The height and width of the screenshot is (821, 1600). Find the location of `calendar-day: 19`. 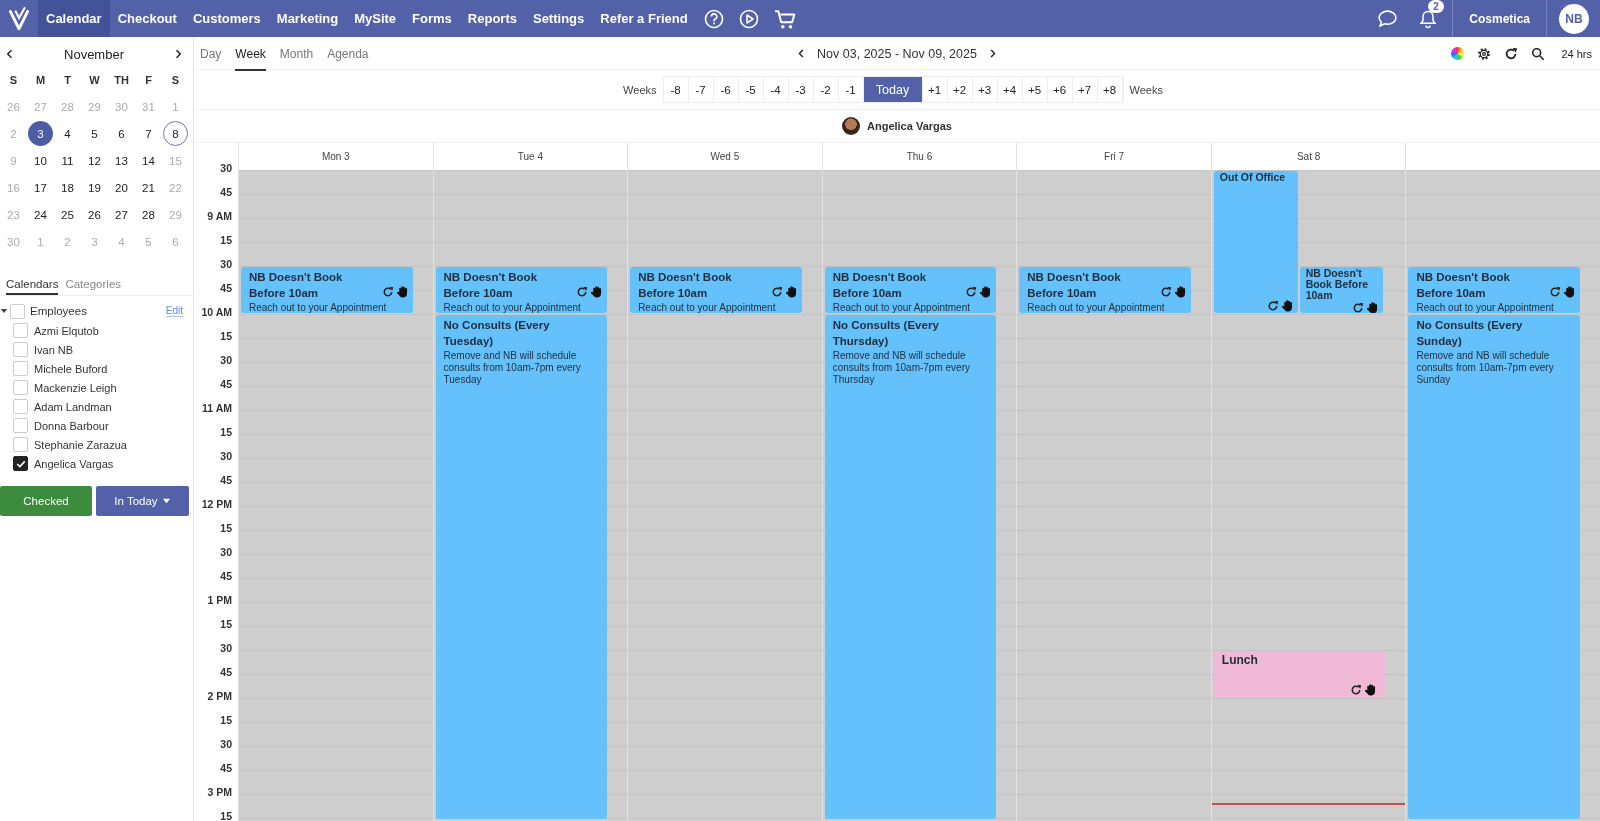

calendar-day: 19 is located at coordinates (94, 187).